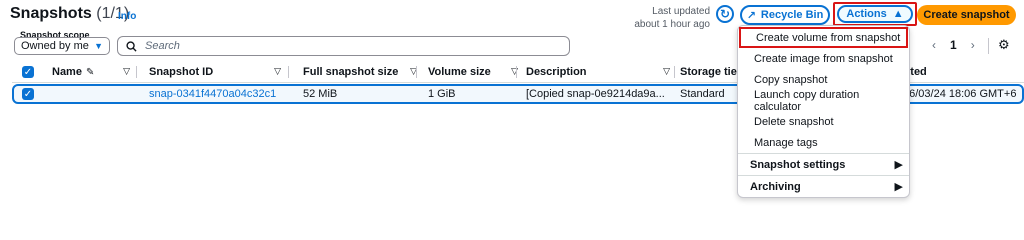  I want to click on search-input: Search, so click(343, 46).